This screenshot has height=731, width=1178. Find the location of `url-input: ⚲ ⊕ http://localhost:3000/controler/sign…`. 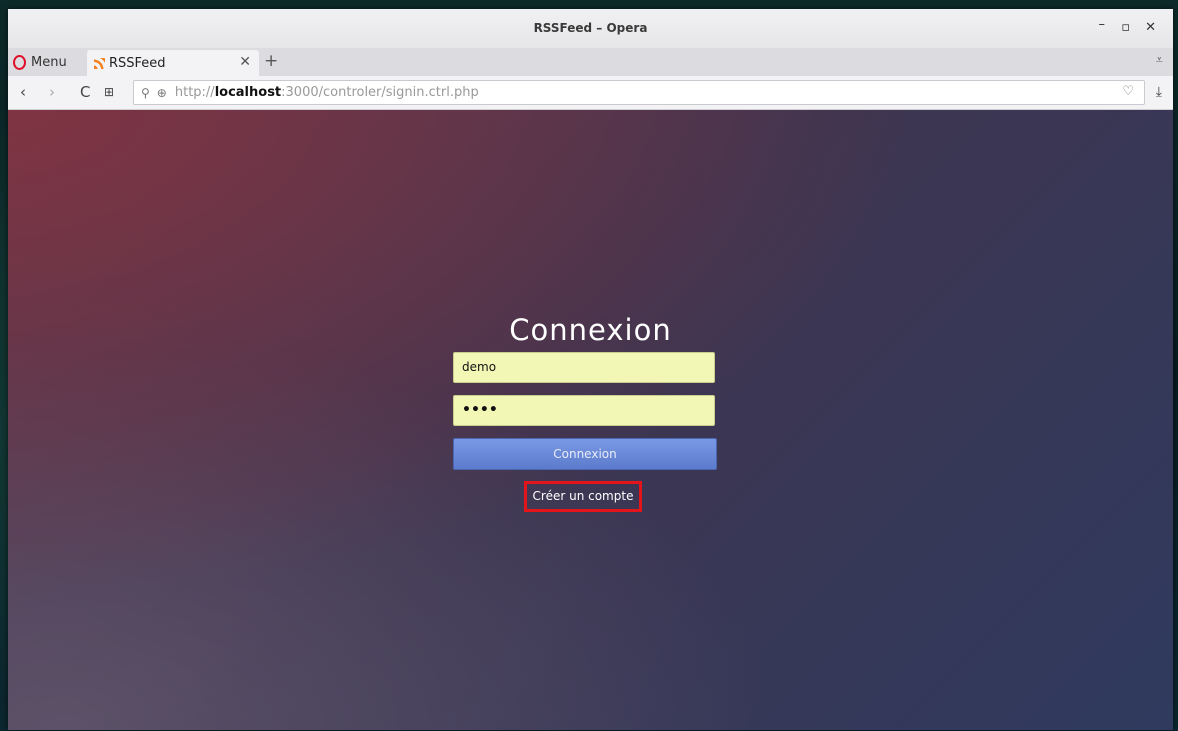

url-input: ⚲ ⊕ http://localhost:3000/controler/sign… is located at coordinates (639, 92).